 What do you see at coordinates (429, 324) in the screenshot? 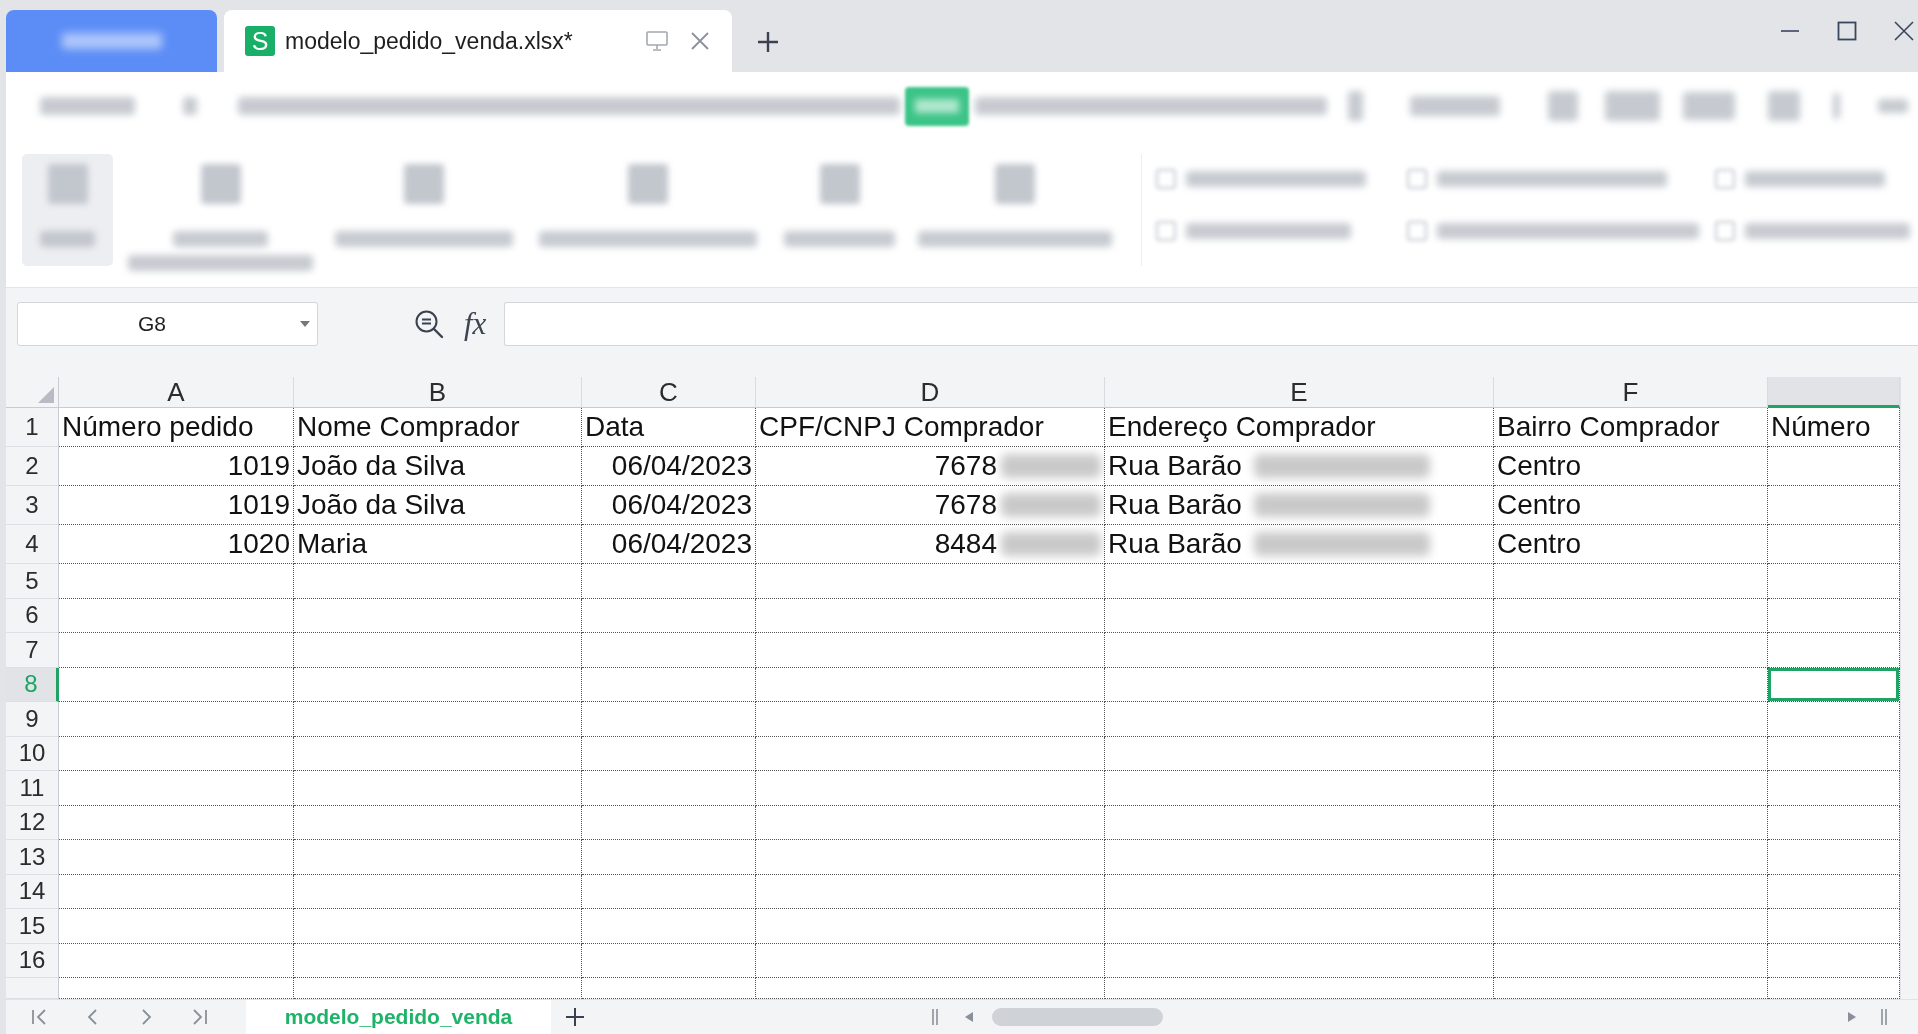
I see `zoom-icon` at bounding box center [429, 324].